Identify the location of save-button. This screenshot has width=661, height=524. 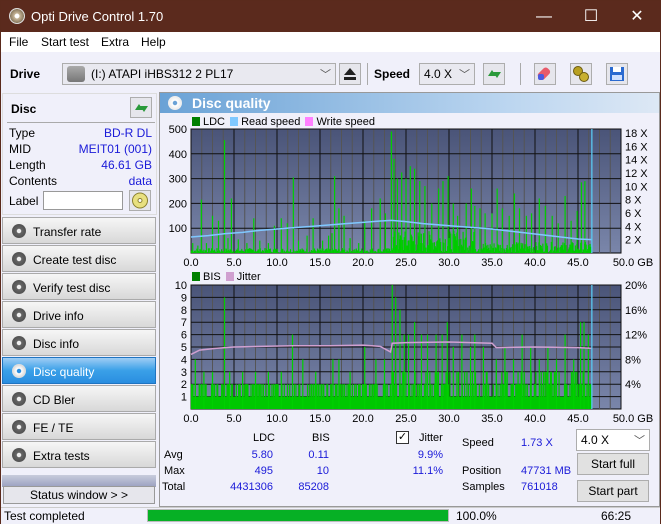
(617, 74).